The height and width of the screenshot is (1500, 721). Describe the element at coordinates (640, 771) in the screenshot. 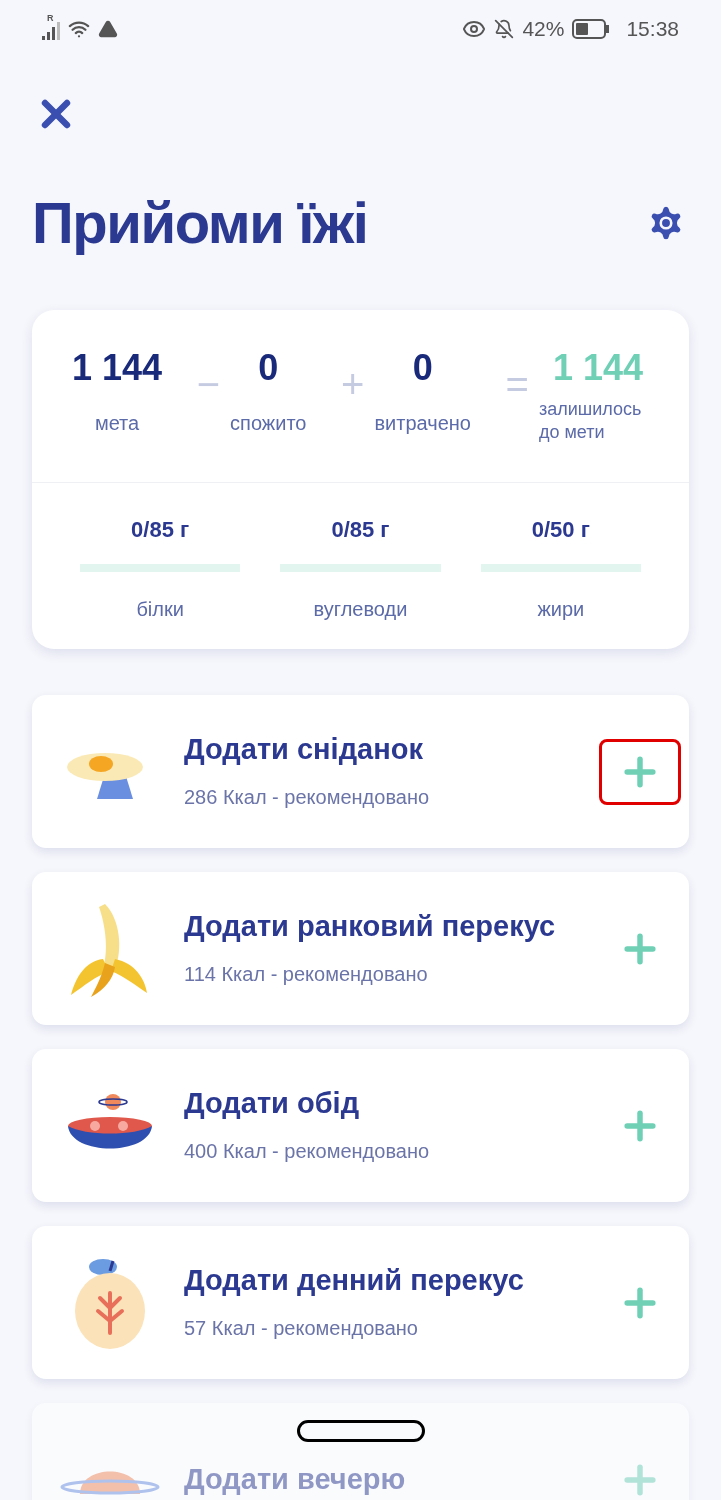

I see `add-button` at that location.